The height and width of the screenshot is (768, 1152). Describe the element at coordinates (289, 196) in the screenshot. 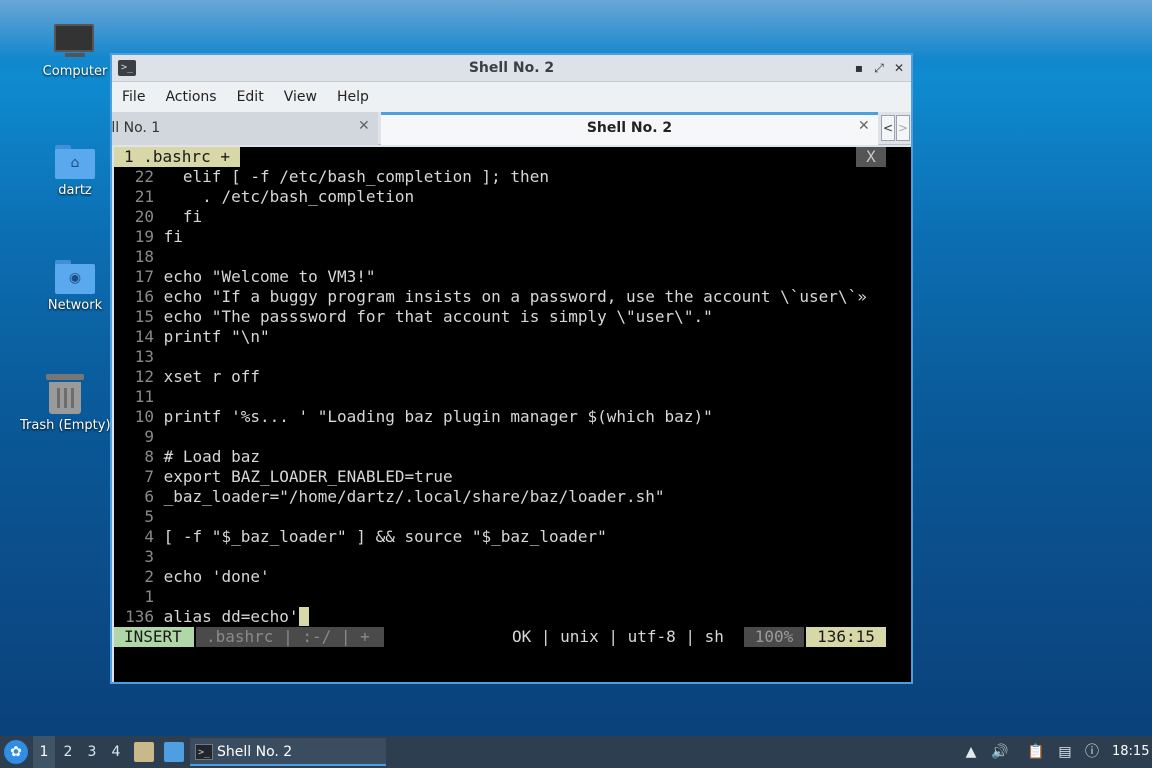

I see `line-code: . /etc/bash_completion` at that location.